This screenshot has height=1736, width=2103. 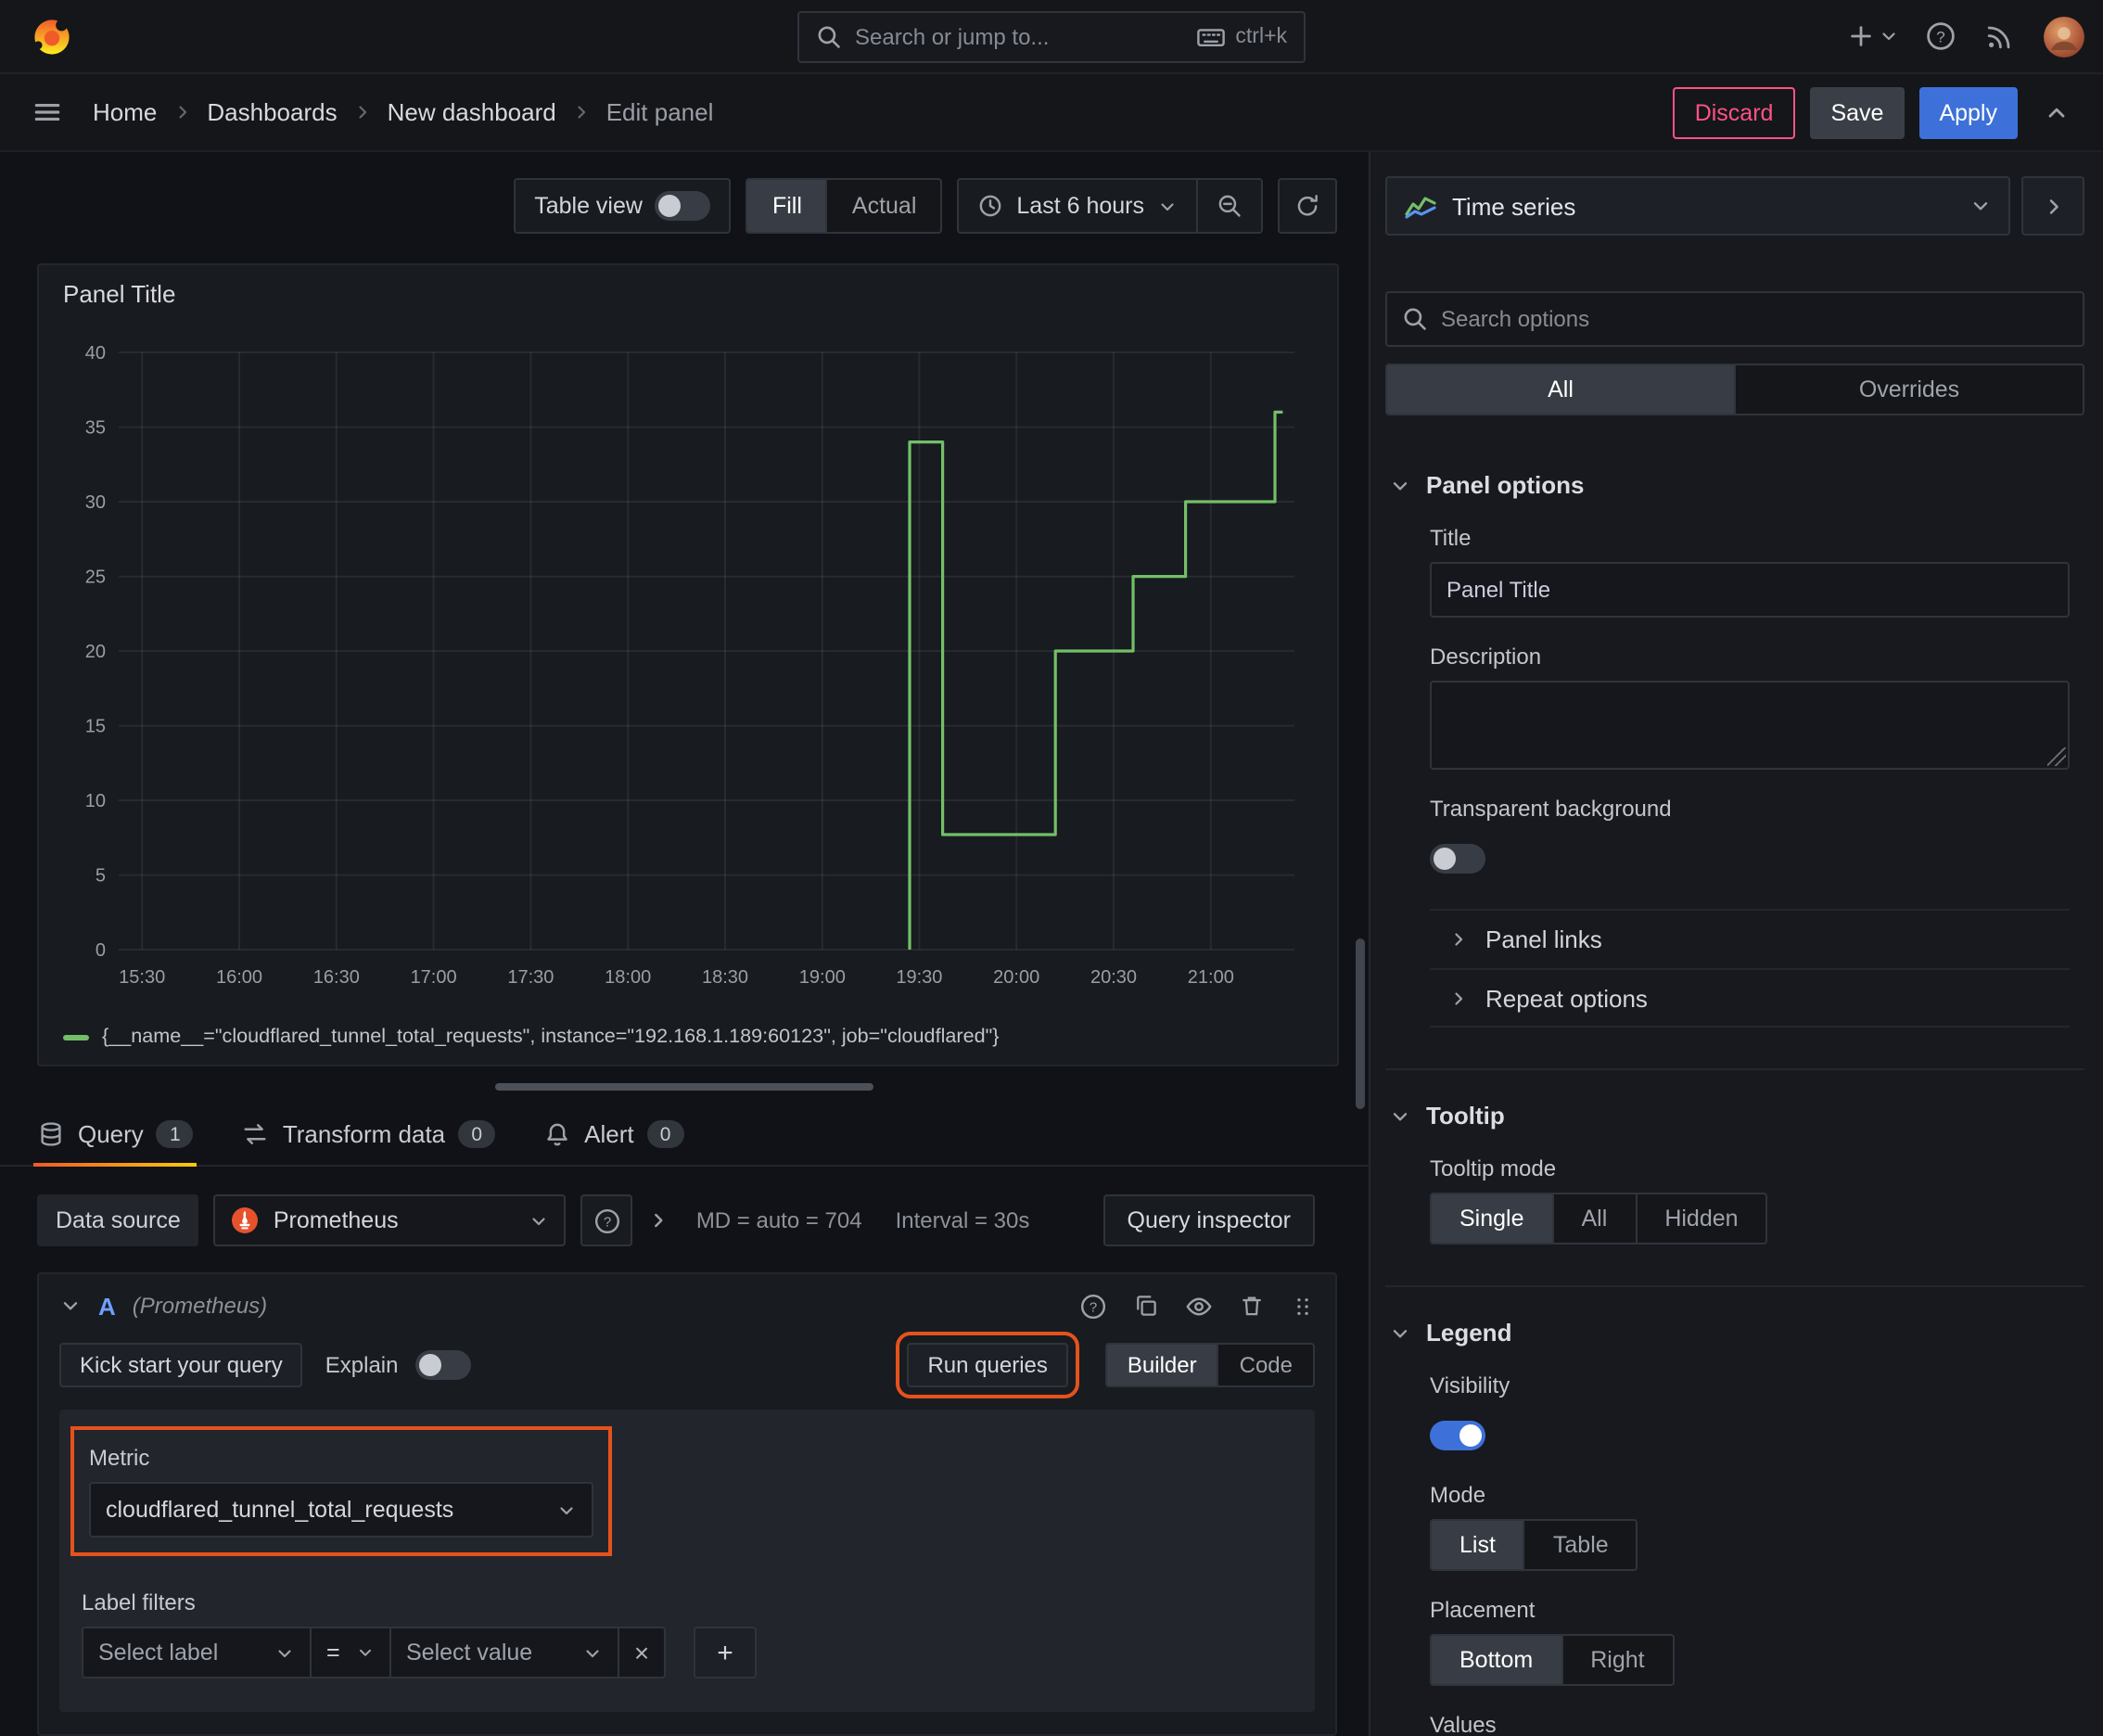 What do you see at coordinates (1496, 1660) in the screenshot?
I see `legend-placement-bottom: Bottom` at bounding box center [1496, 1660].